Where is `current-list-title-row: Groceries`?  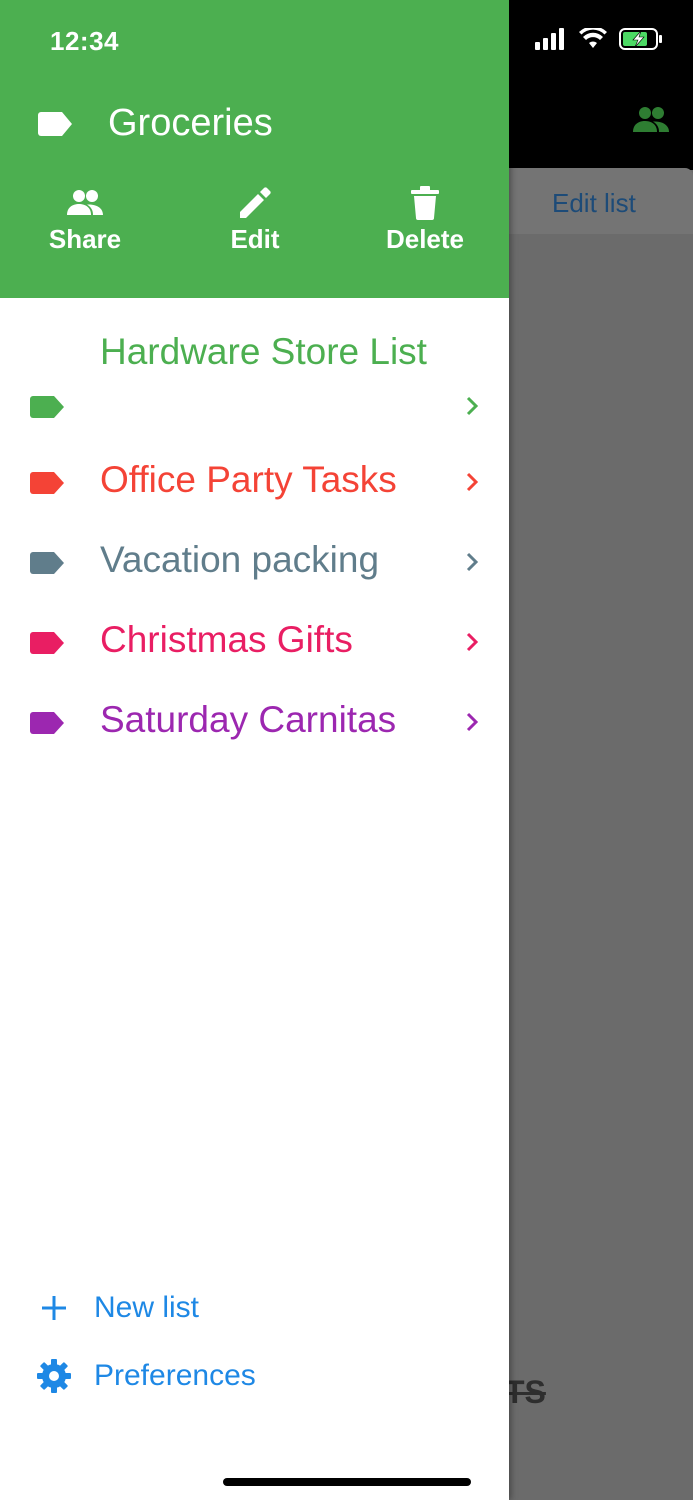
current-list-title-row: Groceries is located at coordinates (155, 123).